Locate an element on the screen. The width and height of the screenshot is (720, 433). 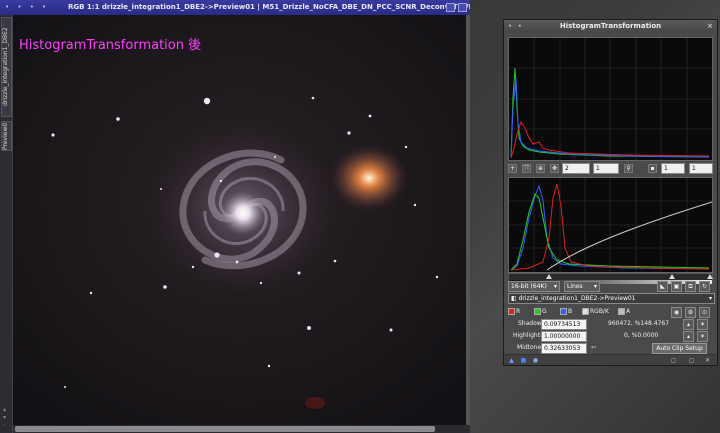
rgbk-channel-checkbox is located at coordinates (585, 311).